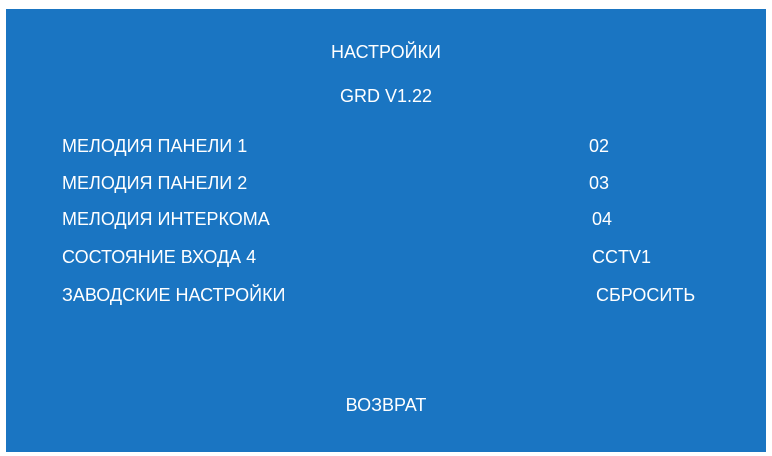 This screenshot has height=456, width=772. I want to click on menu-item-value: 03, so click(599, 183).